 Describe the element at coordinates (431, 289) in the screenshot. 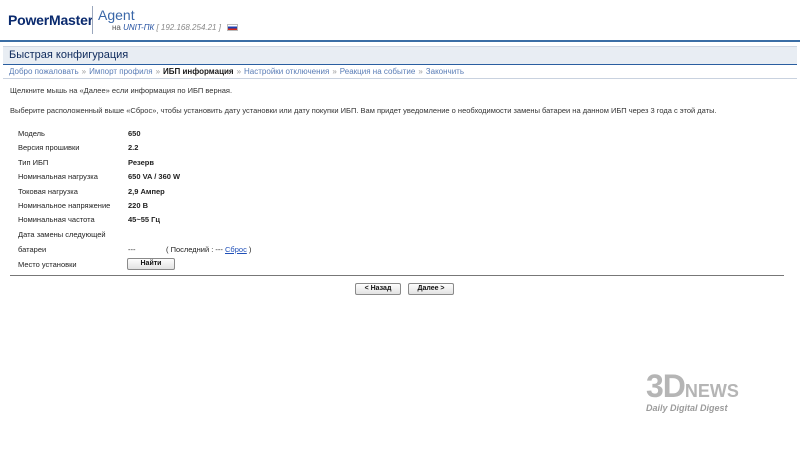

I see `next-button: Далее >` at that location.